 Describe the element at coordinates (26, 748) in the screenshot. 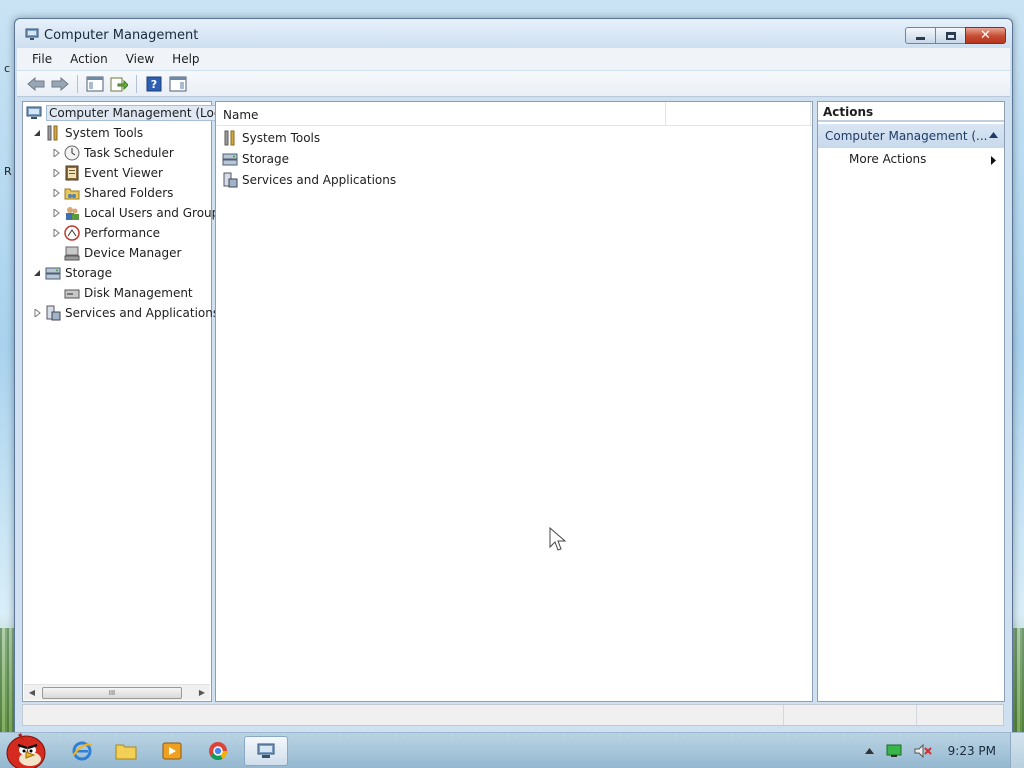

I see `angry-birds-start-orb` at that location.